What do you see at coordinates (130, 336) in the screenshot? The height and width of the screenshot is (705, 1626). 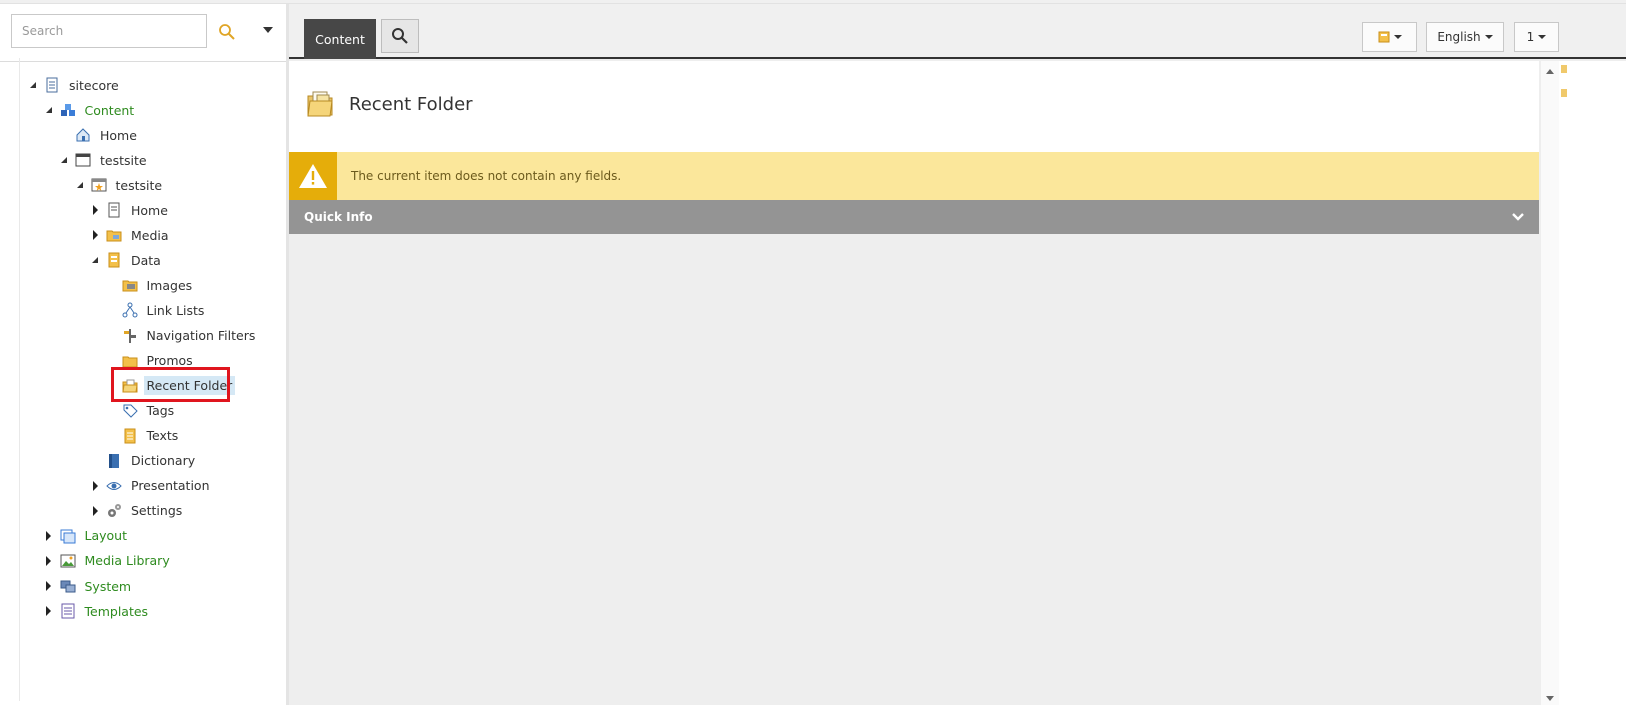 I see `signpost-icon` at bounding box center [130, 336].